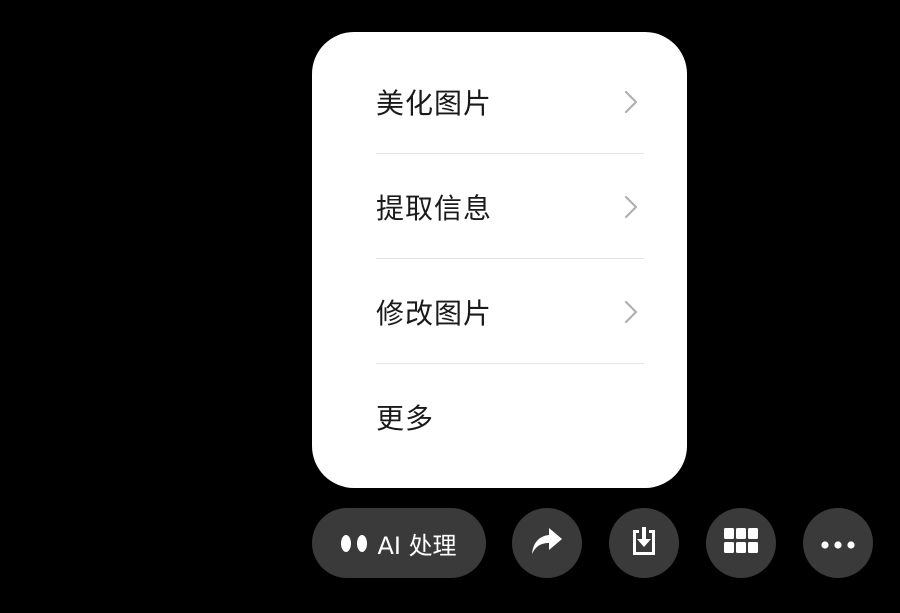 This screenshot has height=613, width=900. I want to click on ai-process-button: AI 处理, so click(399, 543).